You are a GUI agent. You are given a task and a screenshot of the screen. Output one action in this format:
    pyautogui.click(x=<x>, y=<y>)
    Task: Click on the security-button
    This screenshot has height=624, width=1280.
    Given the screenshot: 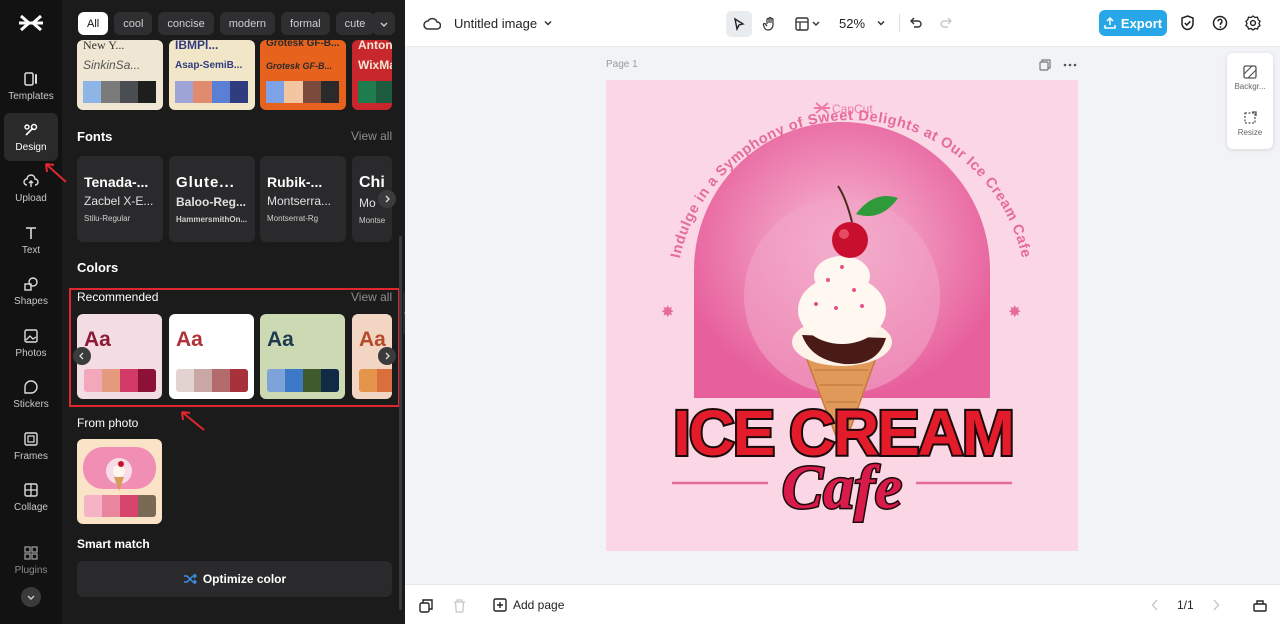 What is the action you would take?
    pyautogui.click(x=1187, y=23)
    